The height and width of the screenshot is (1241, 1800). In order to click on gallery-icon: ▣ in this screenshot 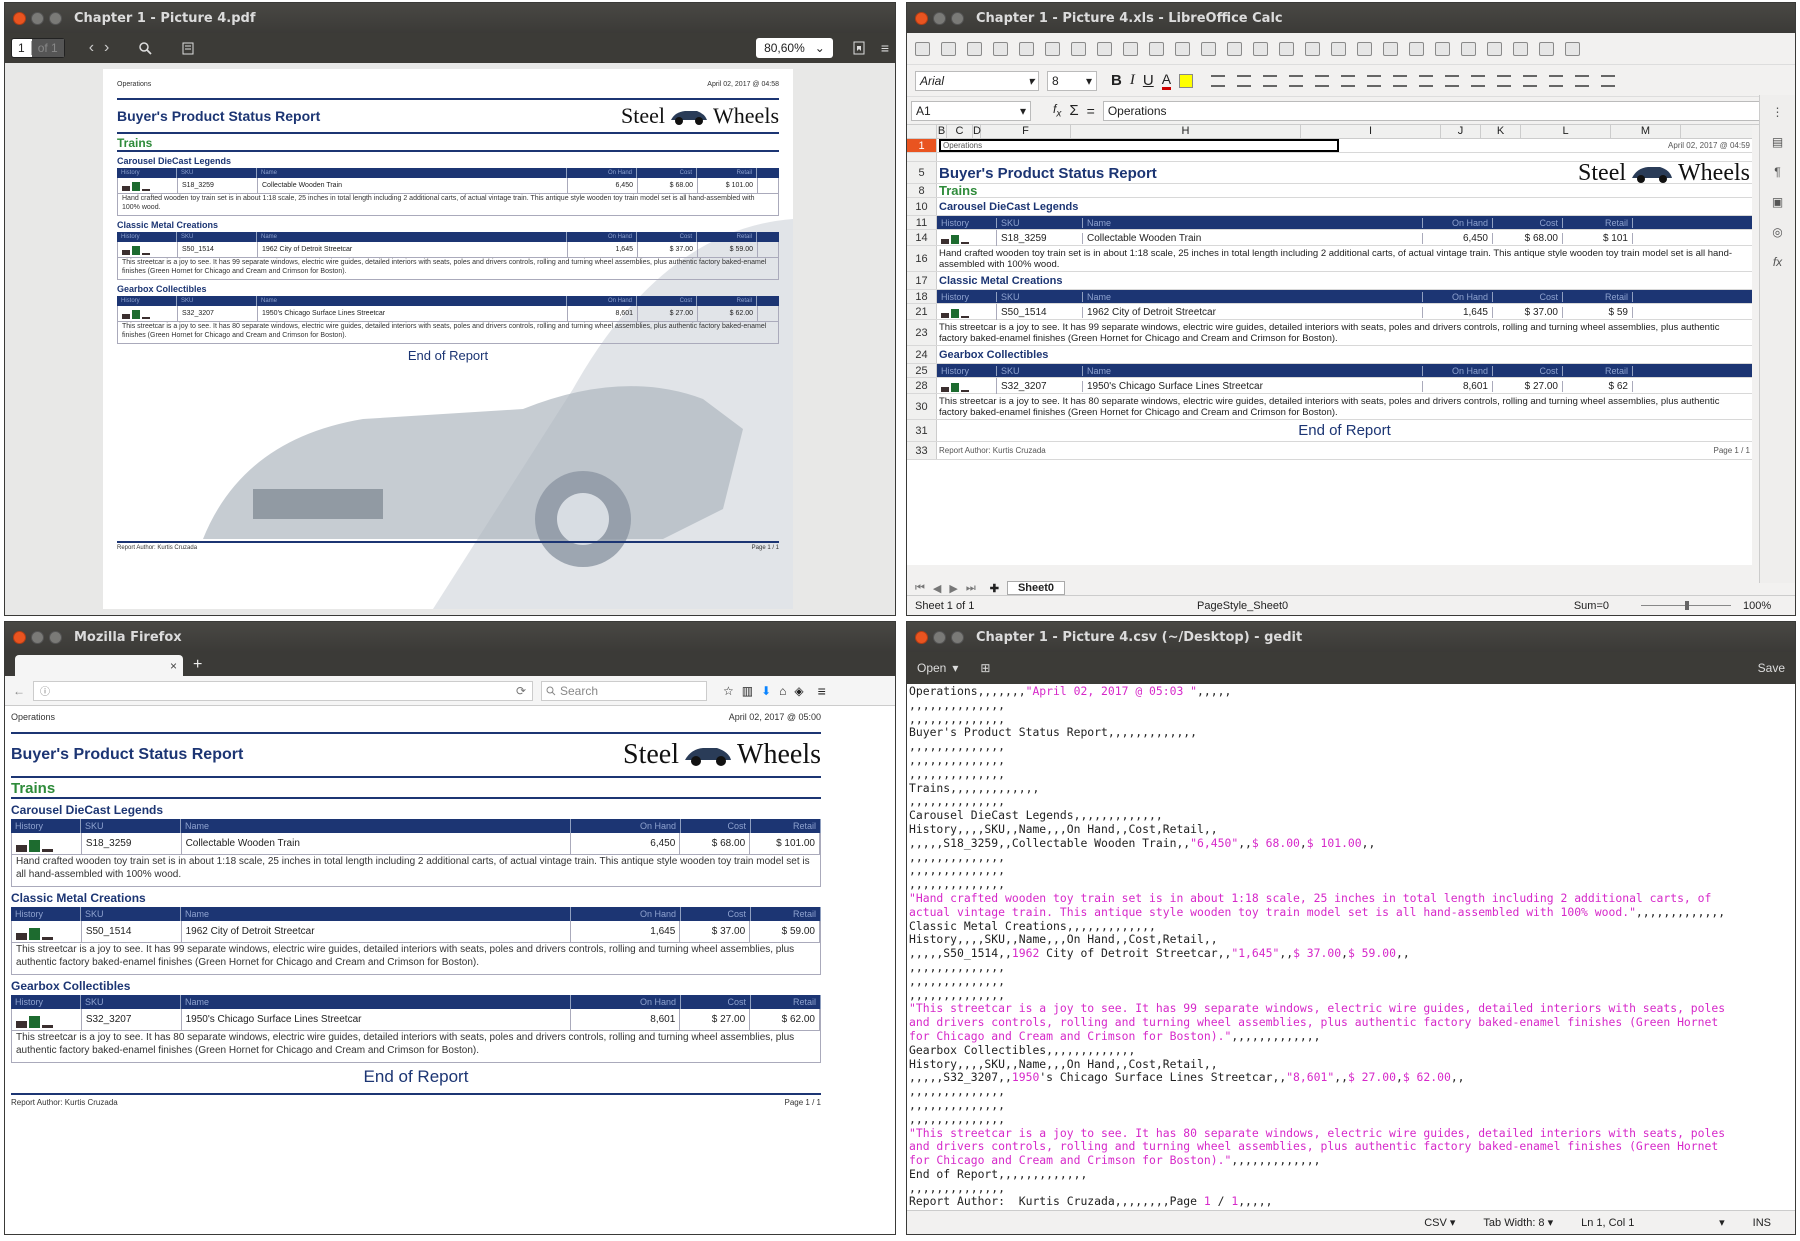, I will do `click(1777, 202)`.